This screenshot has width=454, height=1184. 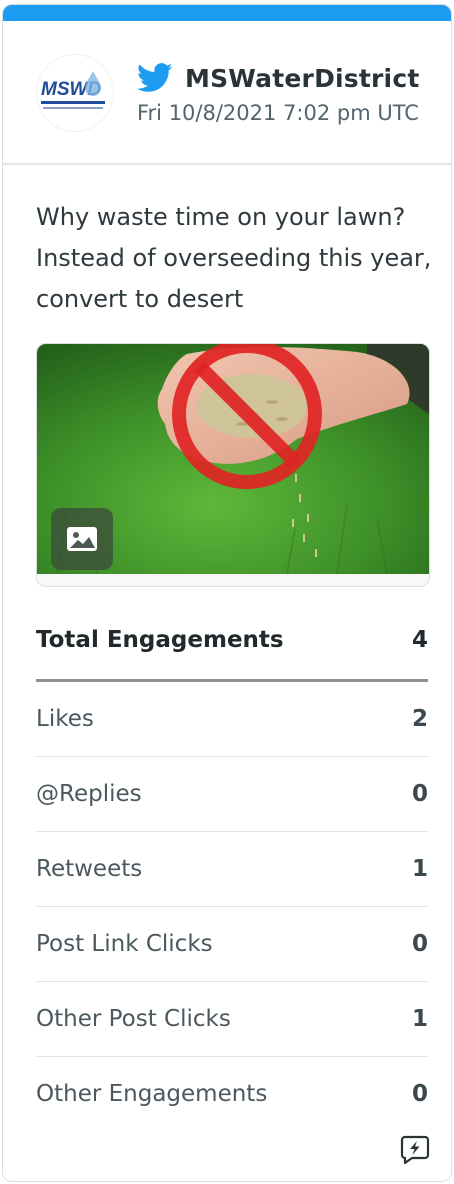 What do you see at coordinates (232, 794) in the screenshot?
I see `replies-row: @Replies 0` at bounding box center [232, 794].